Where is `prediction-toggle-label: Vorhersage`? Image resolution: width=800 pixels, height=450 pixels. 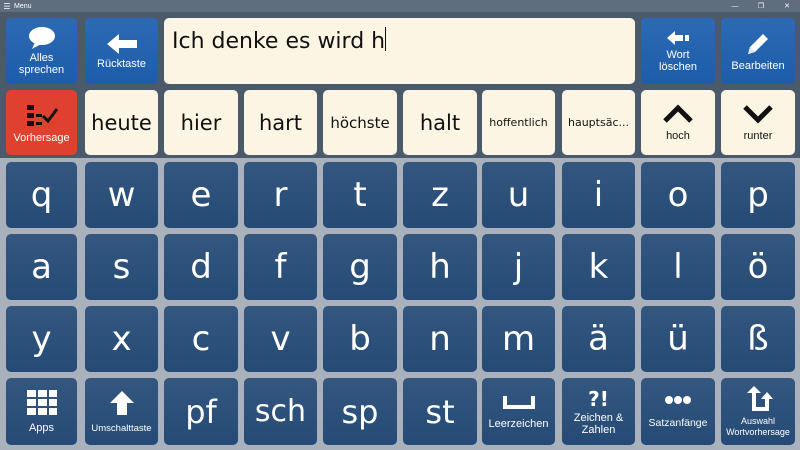
prediction-toggle-label: Vorhersage is located at coordinates (41, 137).